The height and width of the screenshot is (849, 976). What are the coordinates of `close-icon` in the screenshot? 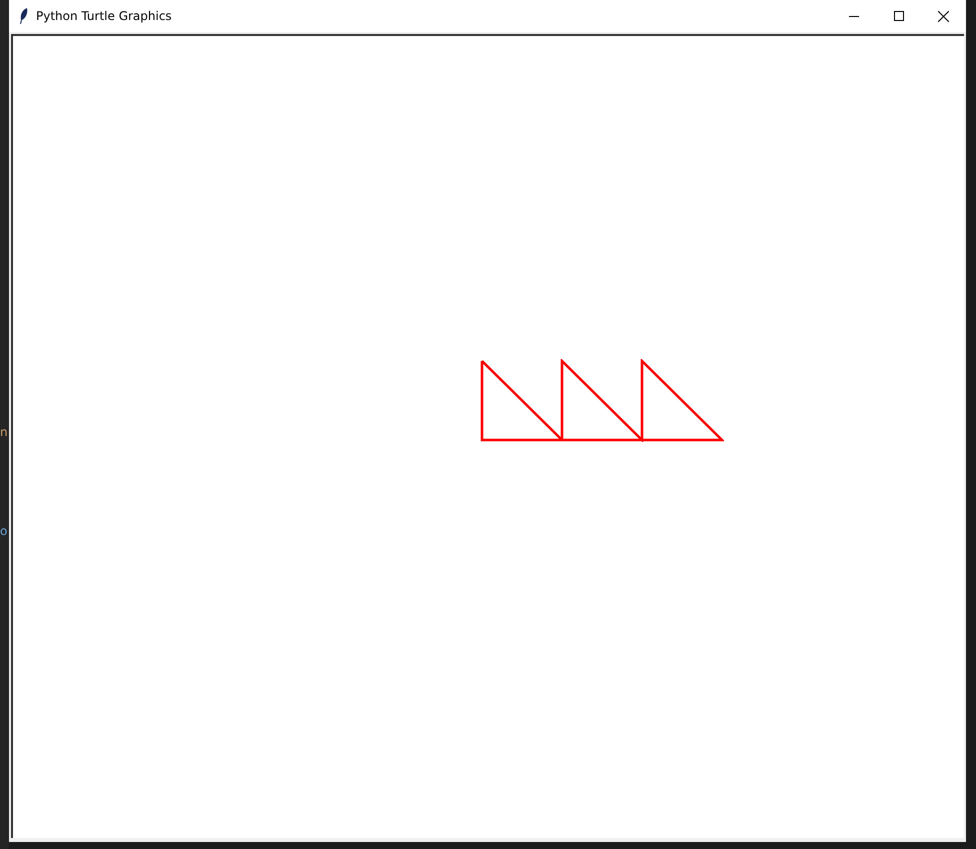 It's located at (943, 16).